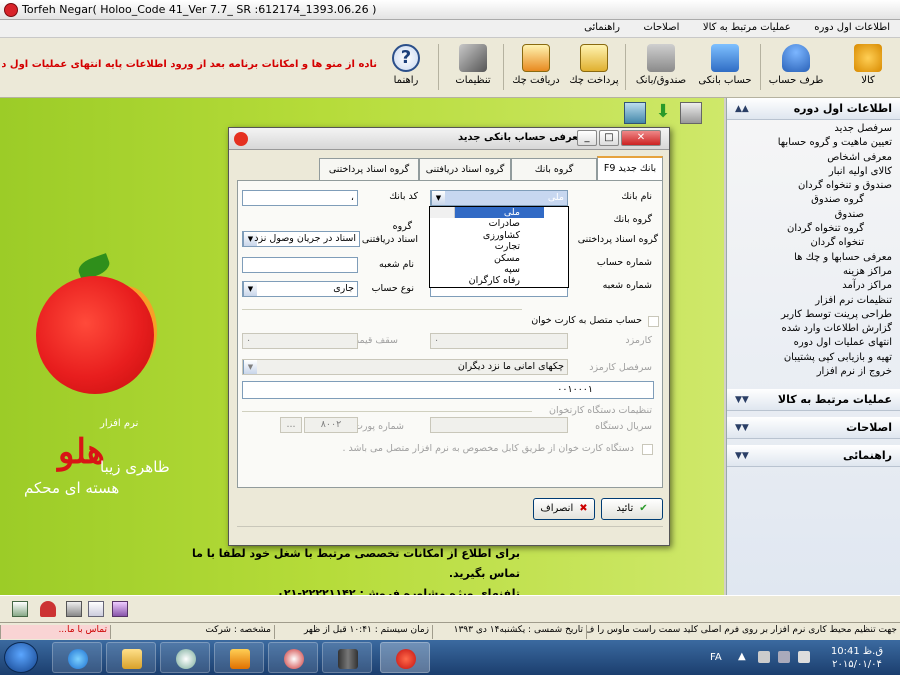  Describe the element at coordinates (135, 467) in the screenshot. I see `brand-slogan-1: ظاهری زیبا` at that location.